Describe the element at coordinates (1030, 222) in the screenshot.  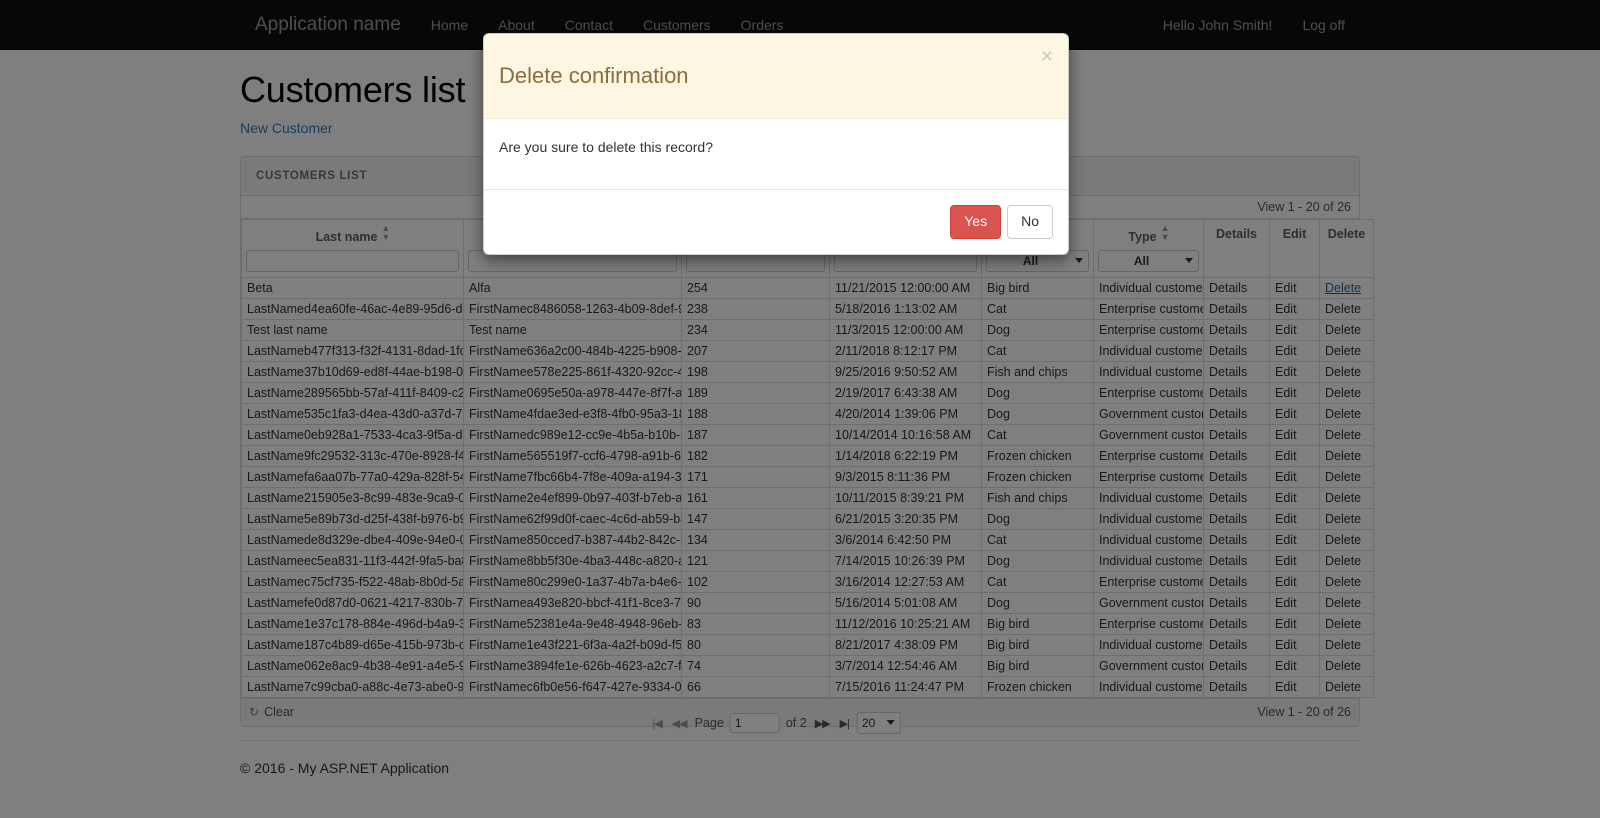
I see `confirm-no-button: No` at that location.